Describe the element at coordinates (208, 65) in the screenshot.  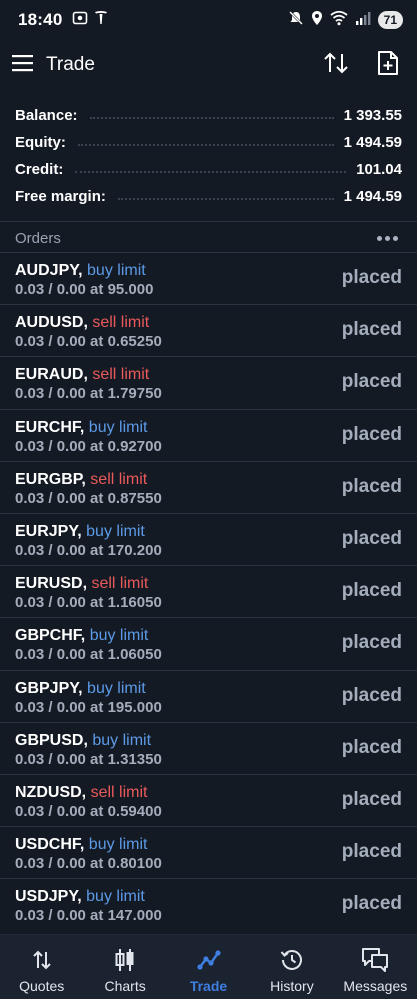
I see `app-bar: Trade` at that location.